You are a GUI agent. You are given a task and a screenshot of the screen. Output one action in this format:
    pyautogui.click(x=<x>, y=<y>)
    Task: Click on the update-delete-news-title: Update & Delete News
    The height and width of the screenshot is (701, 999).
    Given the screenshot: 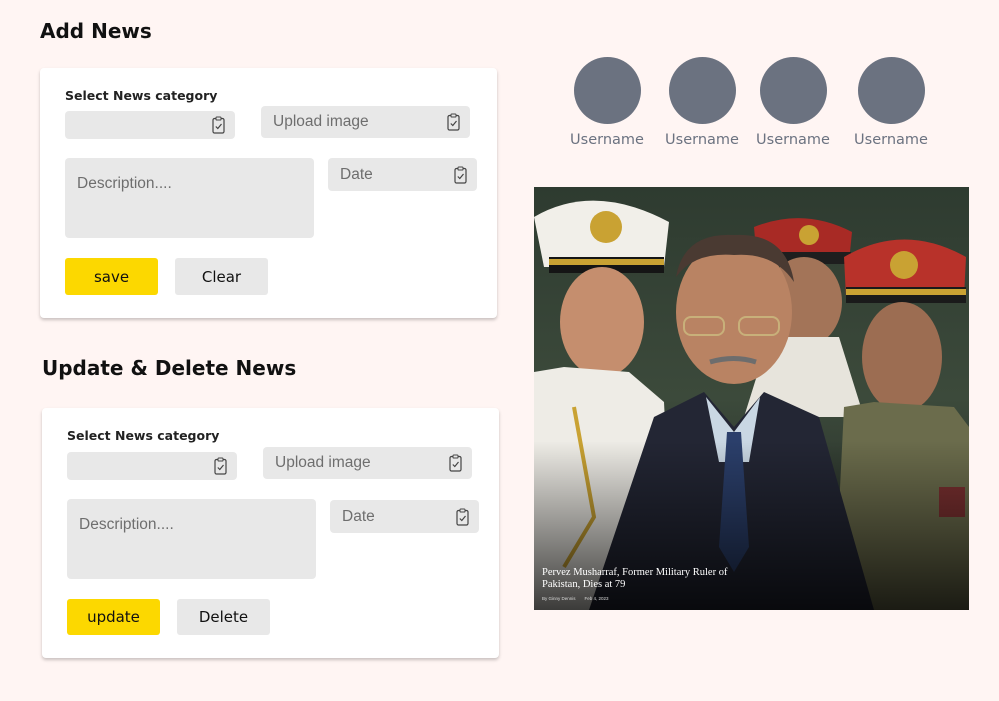 What is the action you would take?
    pyautogui.click(x=169, y=368)
    